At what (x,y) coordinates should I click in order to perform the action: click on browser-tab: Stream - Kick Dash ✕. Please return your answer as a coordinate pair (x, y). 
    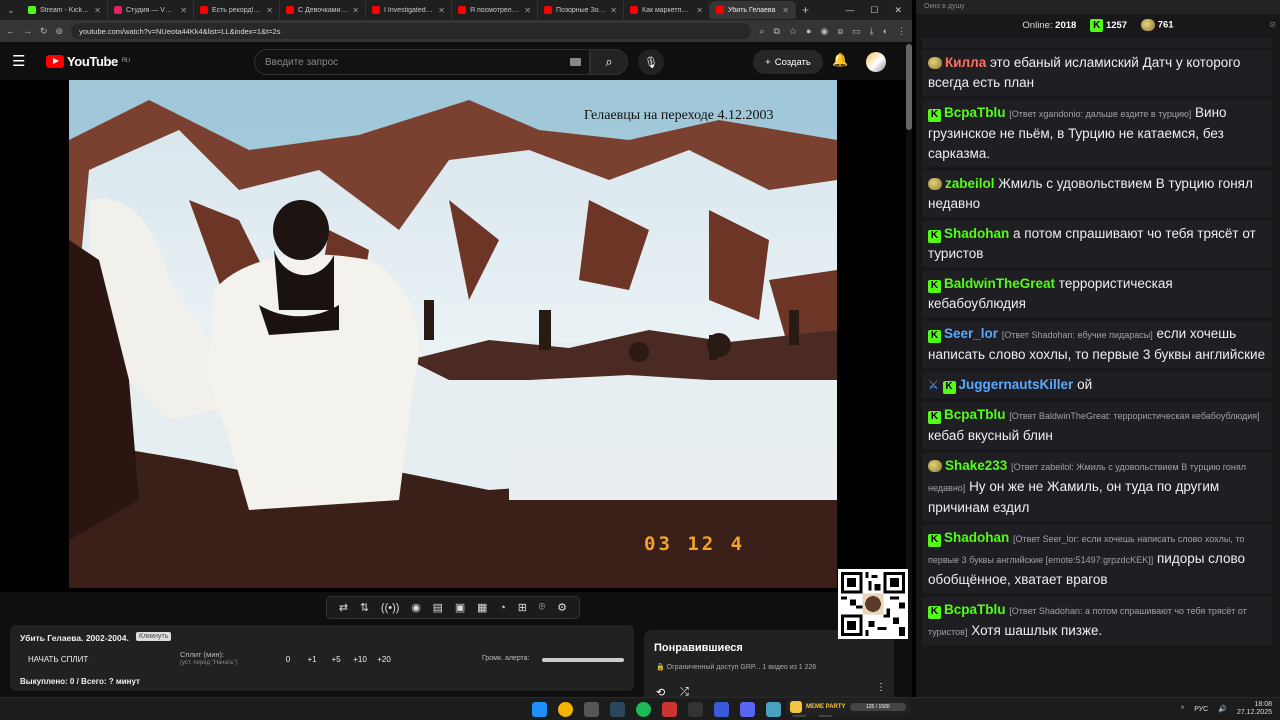
    Looking at the image, I should click on (65, 10).